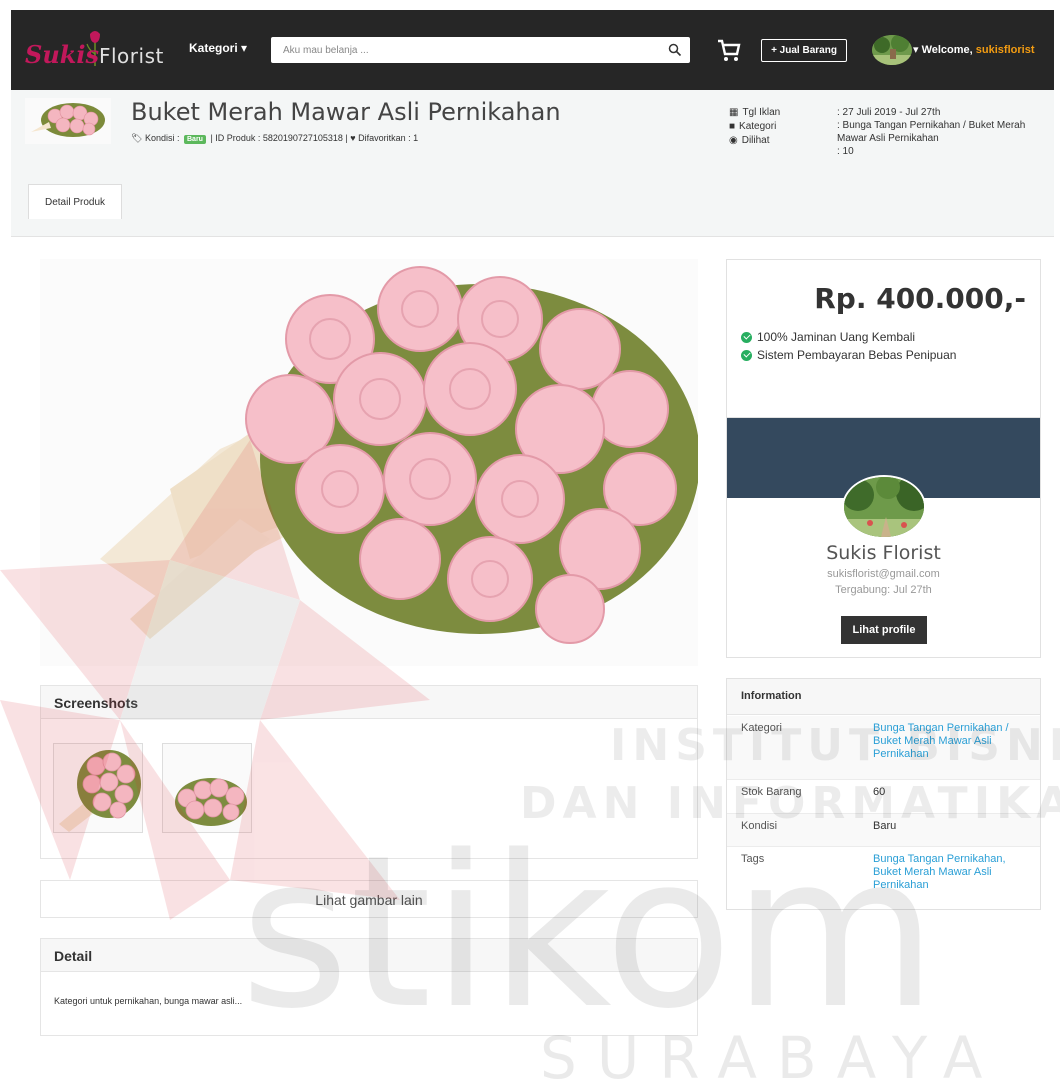 The height and width of the screenshot is (1082, 1060). I want to click on product-id: | ID Produk : 5820190727105318 |, so click(279, 138).